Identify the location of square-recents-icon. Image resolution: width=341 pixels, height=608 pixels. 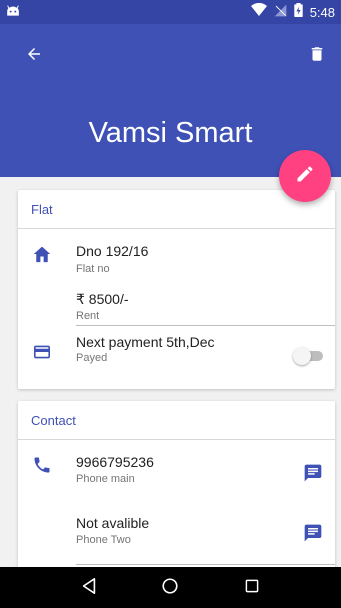
(252, 588).